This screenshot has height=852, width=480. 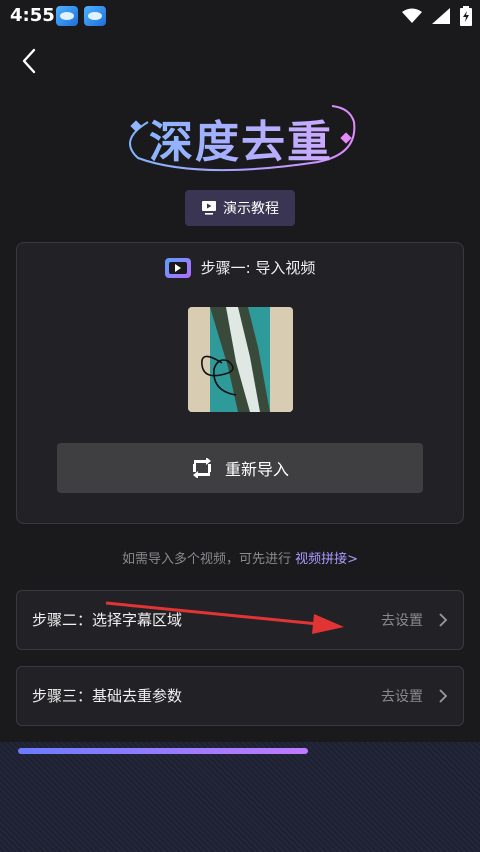 What do you see at coordinates (256, 469) in the screenshot?
I see `reimport-label: 重新导入` at bounding box center [256, 469].